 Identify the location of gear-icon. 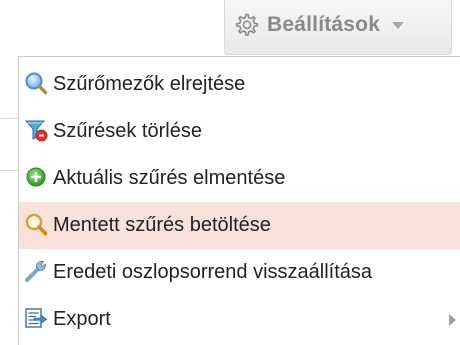
(247, 24).